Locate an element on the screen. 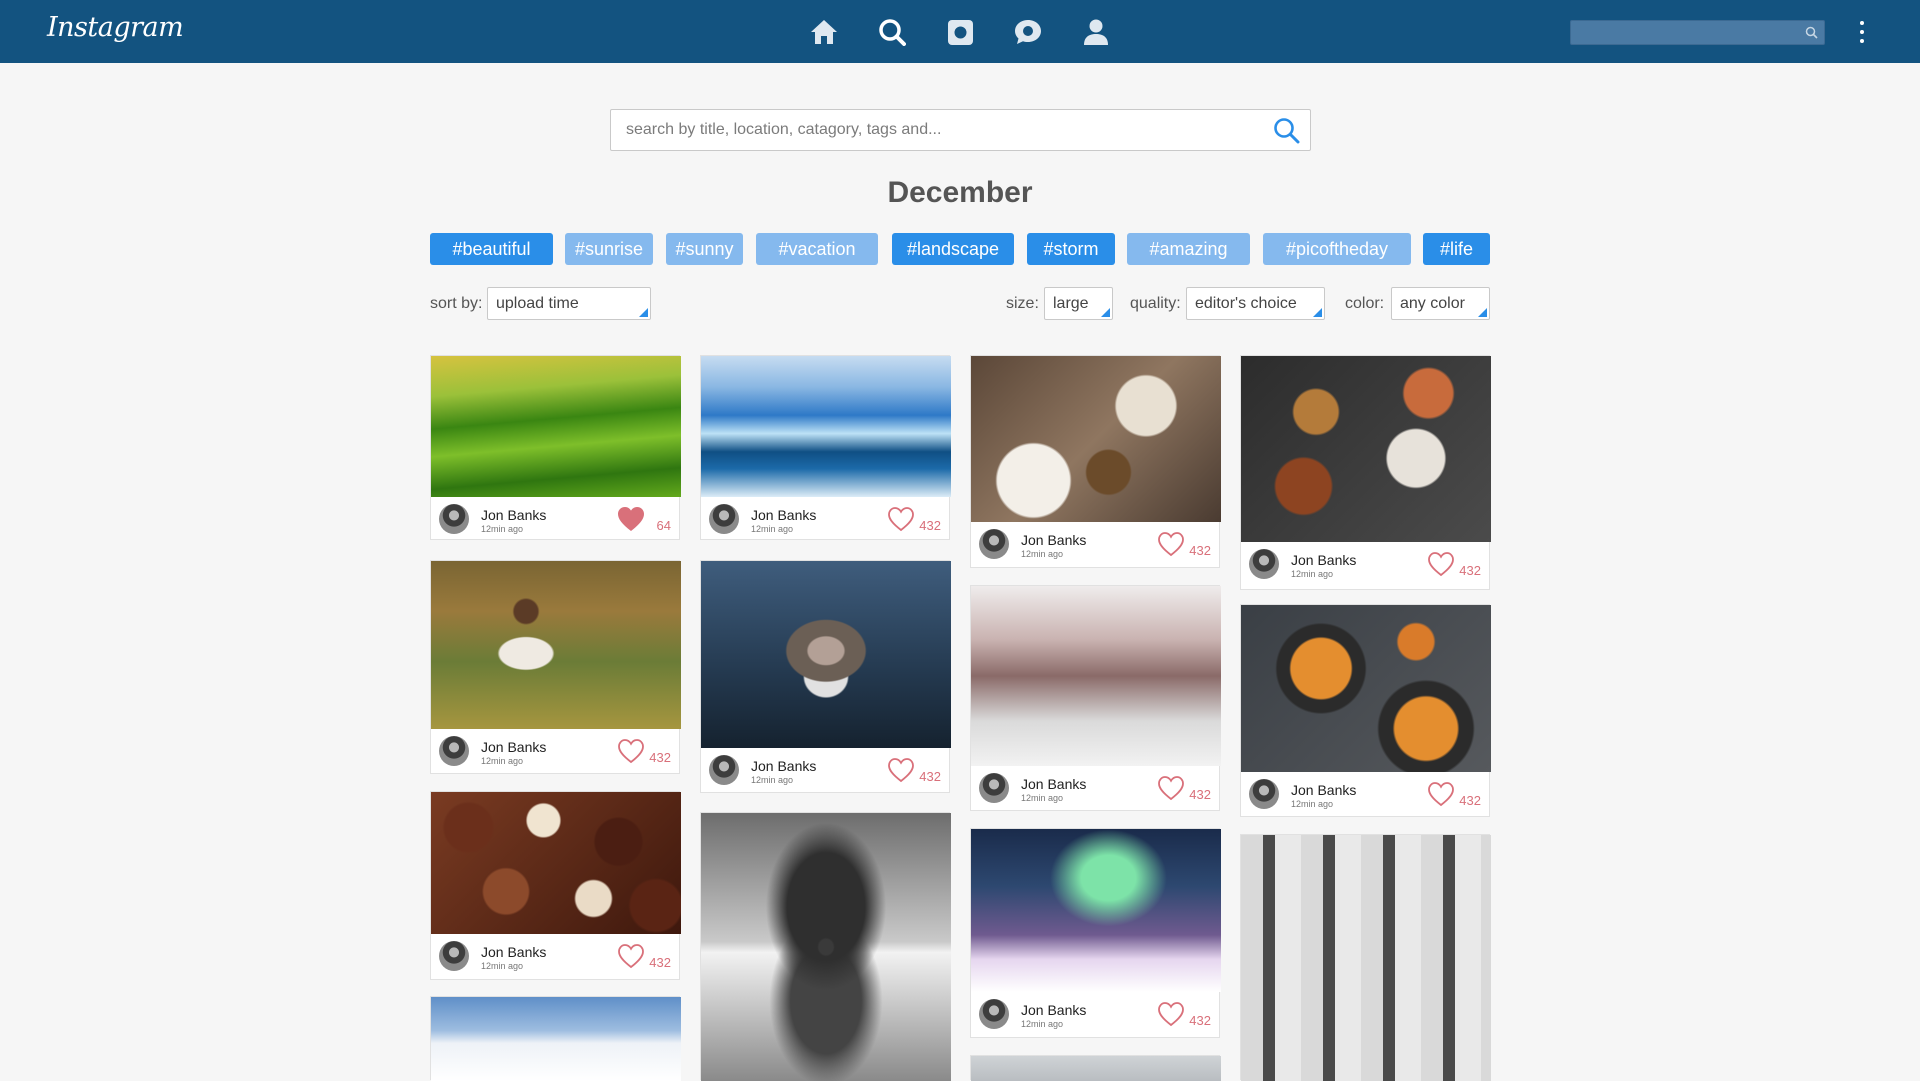 This screenshot has height=1081, width=1920. photo-baking-table is located at coordinates (1096, 439).